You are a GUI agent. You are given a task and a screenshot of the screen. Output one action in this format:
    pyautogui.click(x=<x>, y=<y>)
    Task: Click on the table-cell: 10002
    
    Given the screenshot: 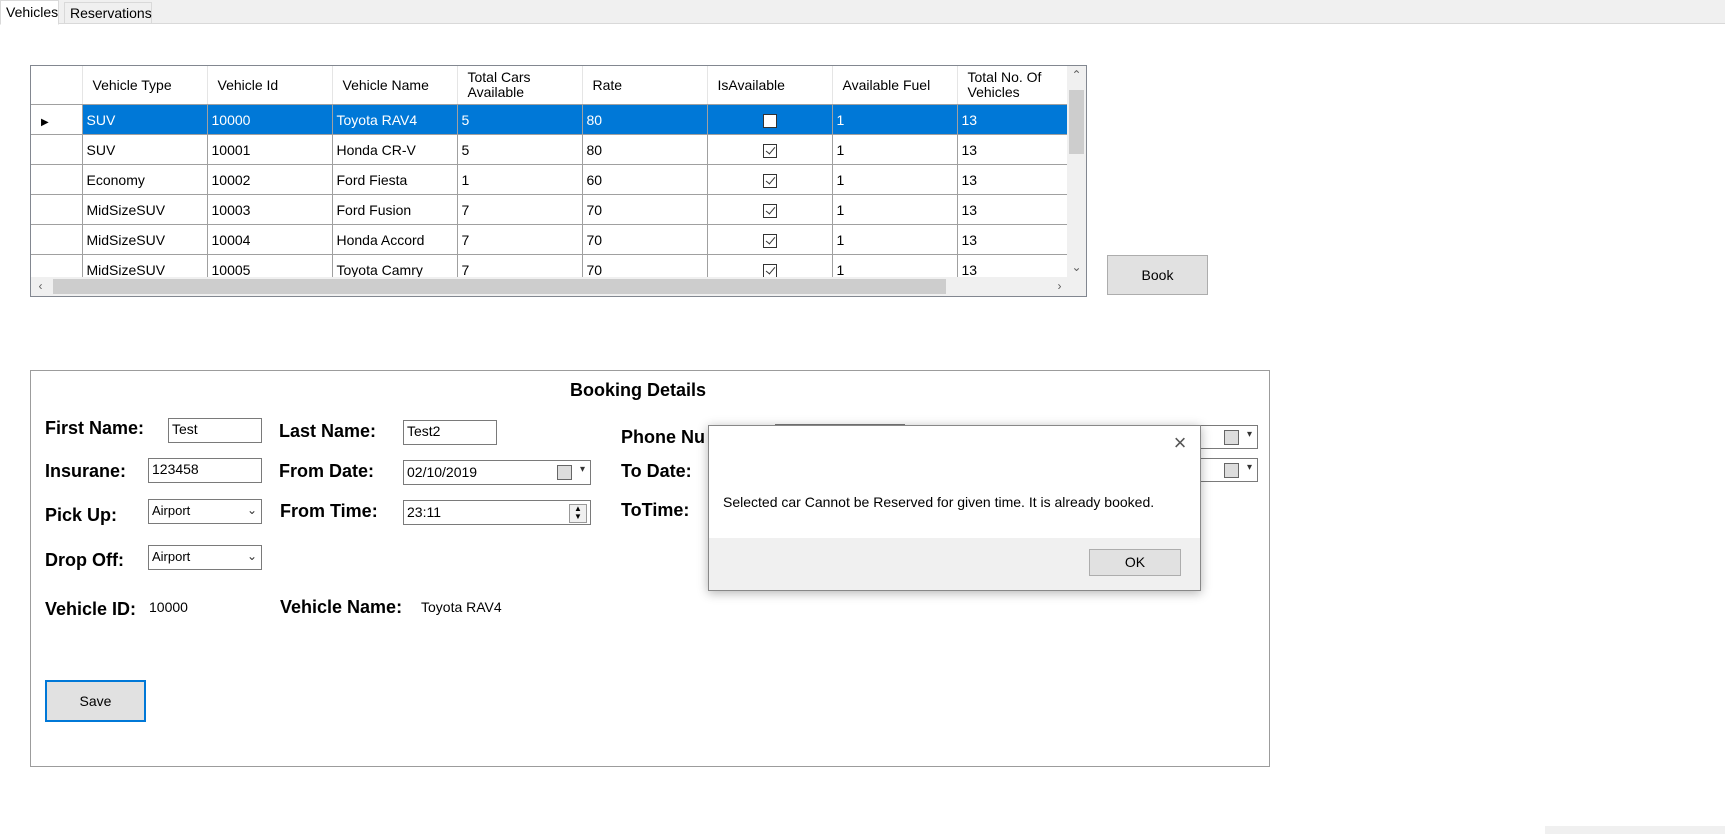 What is the action you would take?
    pyautogui.click(x=270, y=179)
    